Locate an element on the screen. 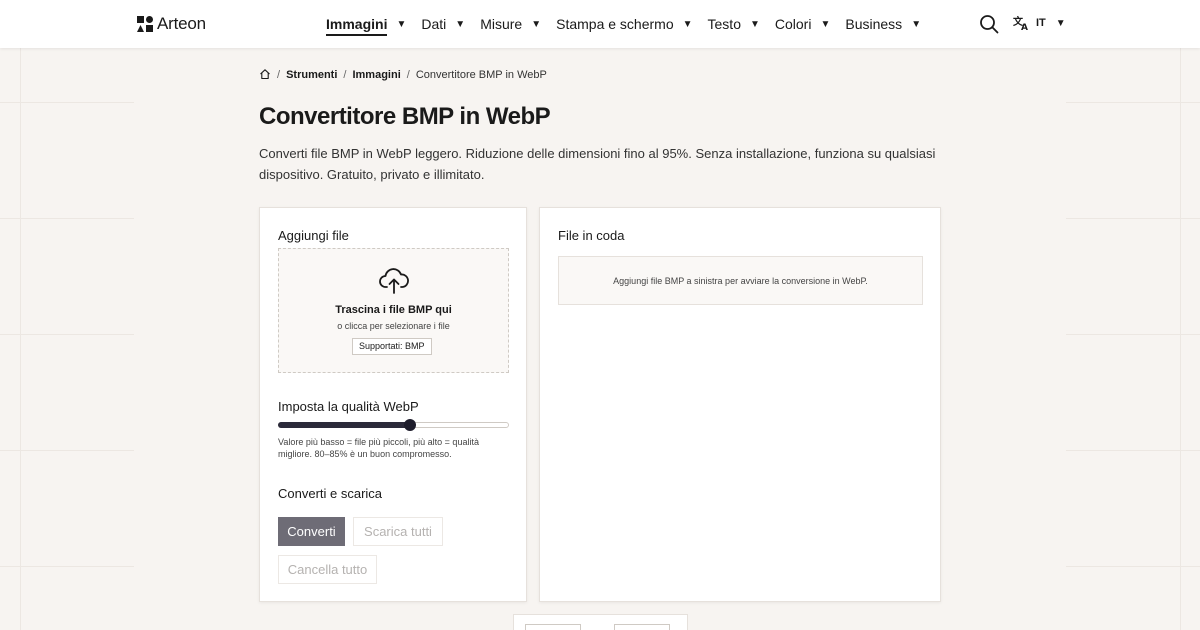 This screenshot has height=630, width=1200. home-icon is located at coordinates (265, 74).